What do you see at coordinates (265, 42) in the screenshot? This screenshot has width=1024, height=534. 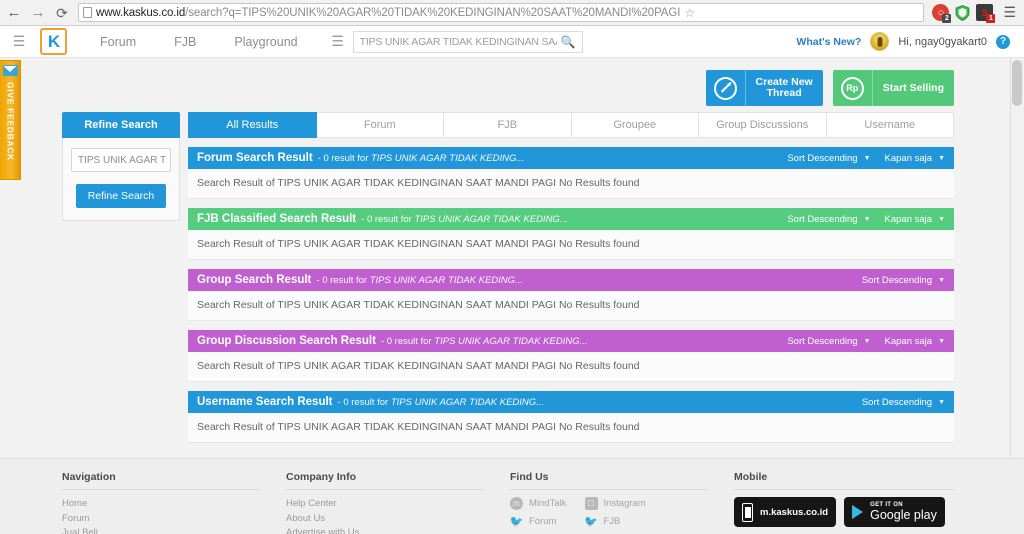 I see `nav-link-playground: Playground` at bounding box center [265, 42].